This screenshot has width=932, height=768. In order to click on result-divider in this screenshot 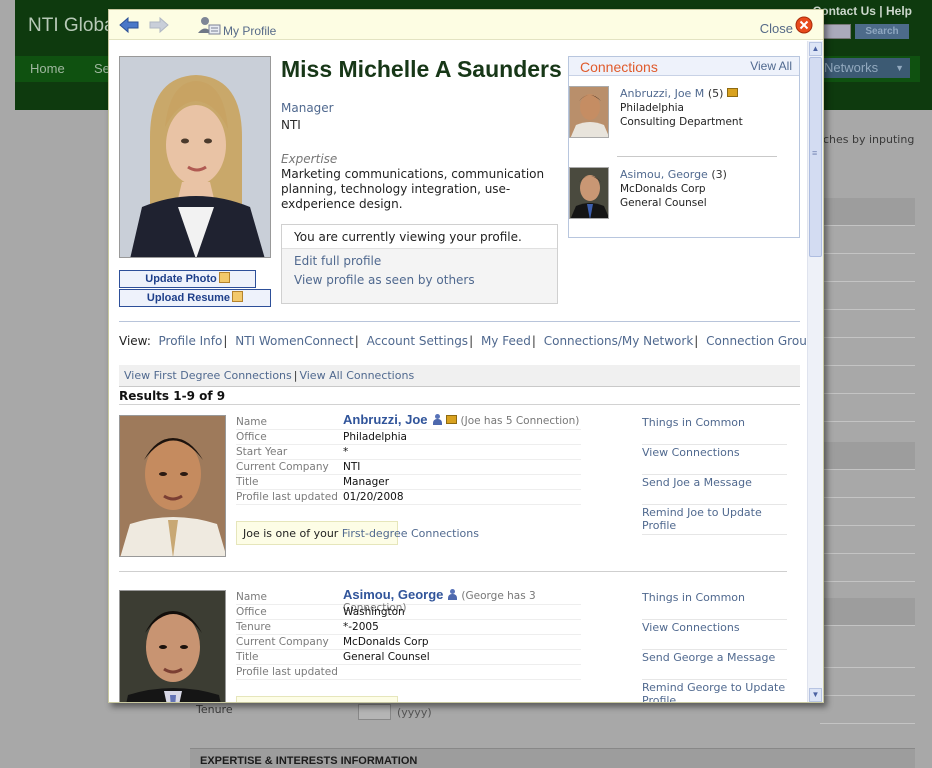, I will do `click(453, 571)`.